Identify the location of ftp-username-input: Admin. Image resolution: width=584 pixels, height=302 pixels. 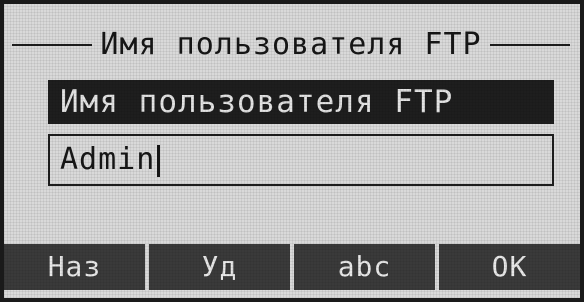
(301, 160).